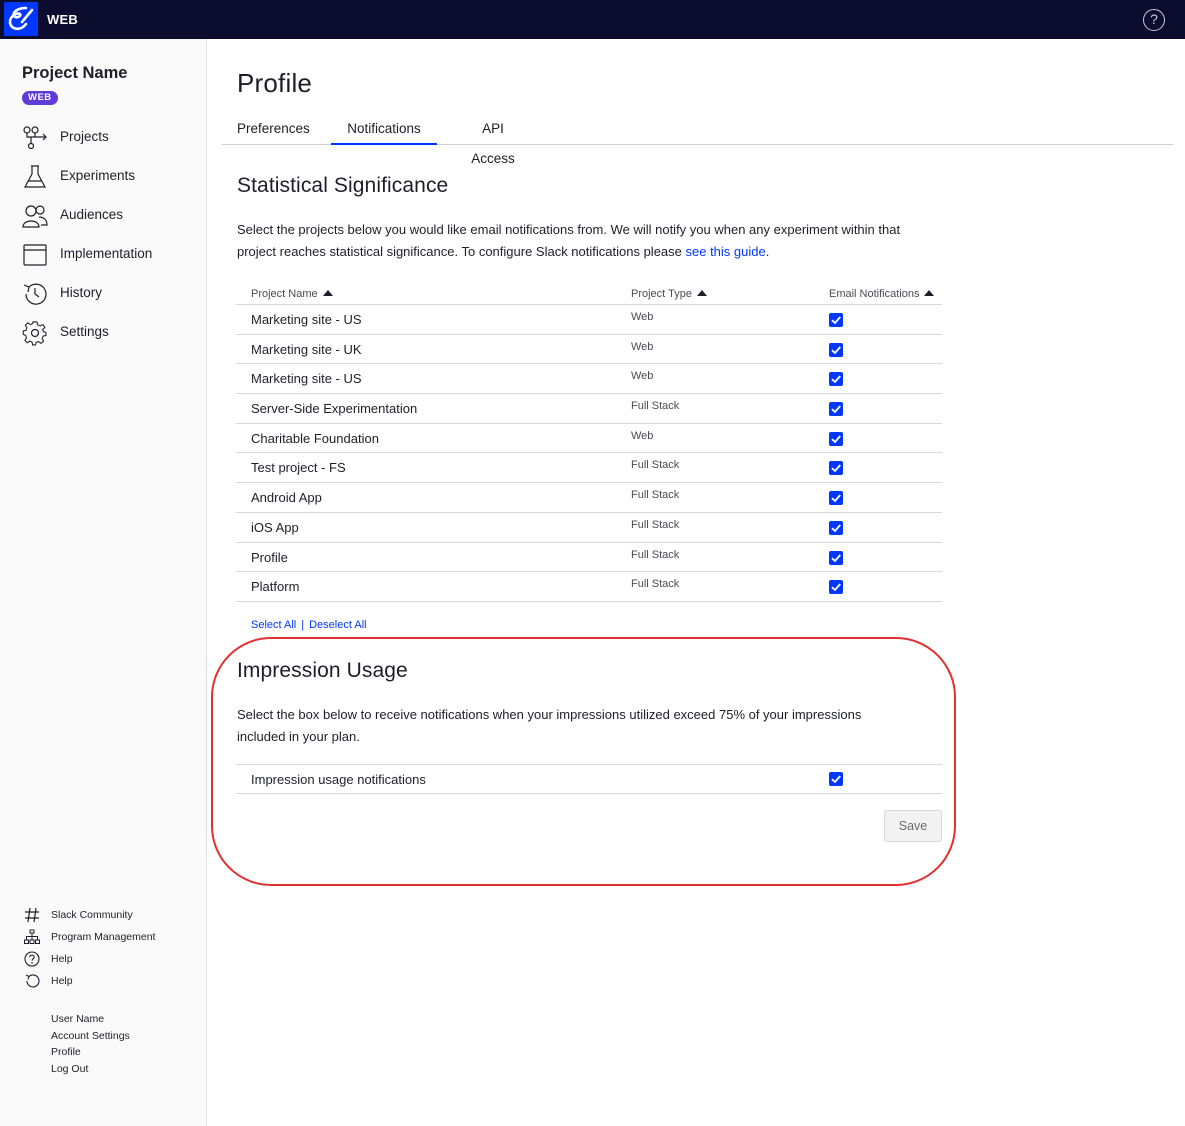 The width and height of the screenshot is (1185, 1126). What do you see at coordinates (589, 587) in the screenshot?
I see `table-row: Platform Full Stack` at bounding box center [589, 587].